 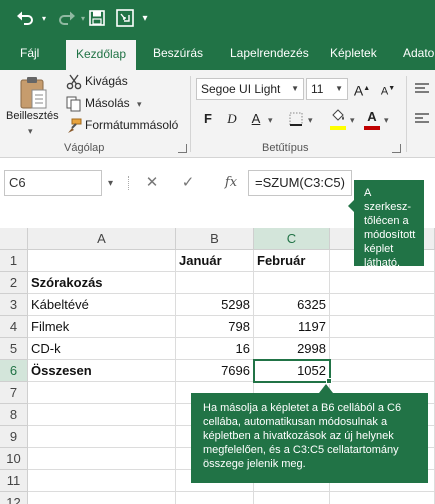 I want to click on undo-icon, so click(x=25, y=18).